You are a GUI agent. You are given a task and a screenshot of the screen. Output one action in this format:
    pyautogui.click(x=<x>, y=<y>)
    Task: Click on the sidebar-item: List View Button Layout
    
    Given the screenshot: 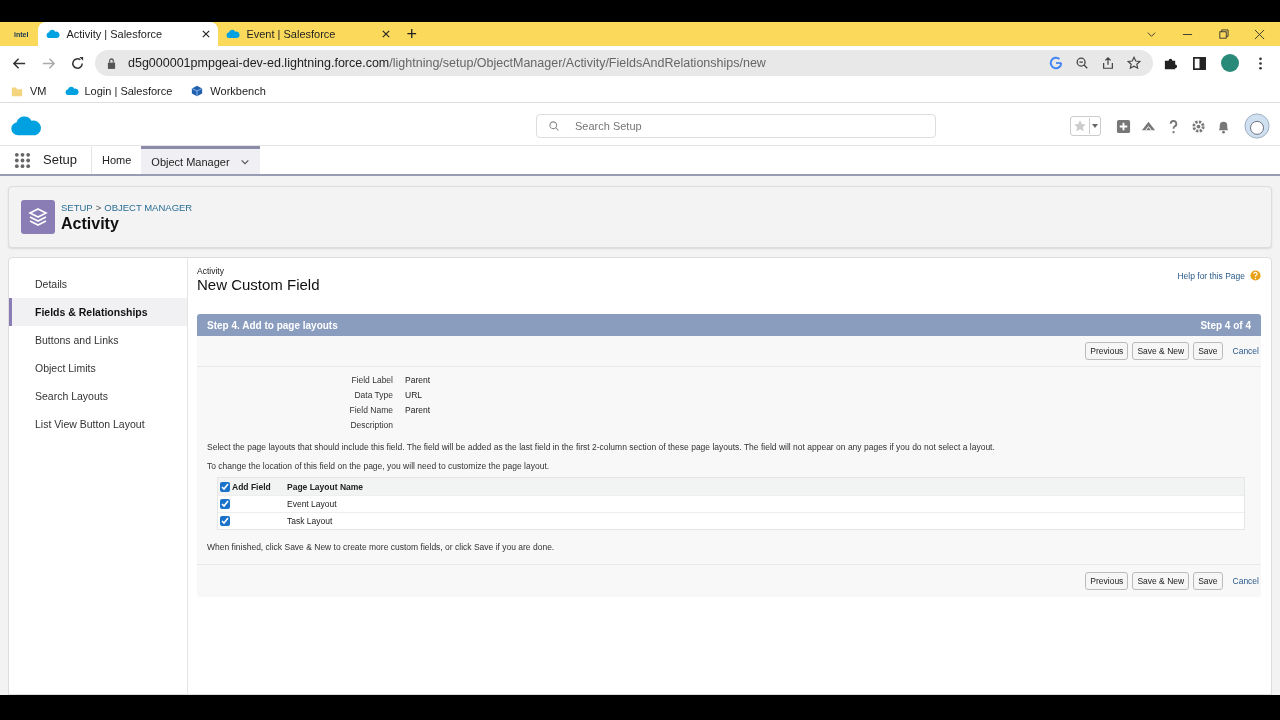 What is the action you would take?
    pyautogui.click(x=98, y=424)
    